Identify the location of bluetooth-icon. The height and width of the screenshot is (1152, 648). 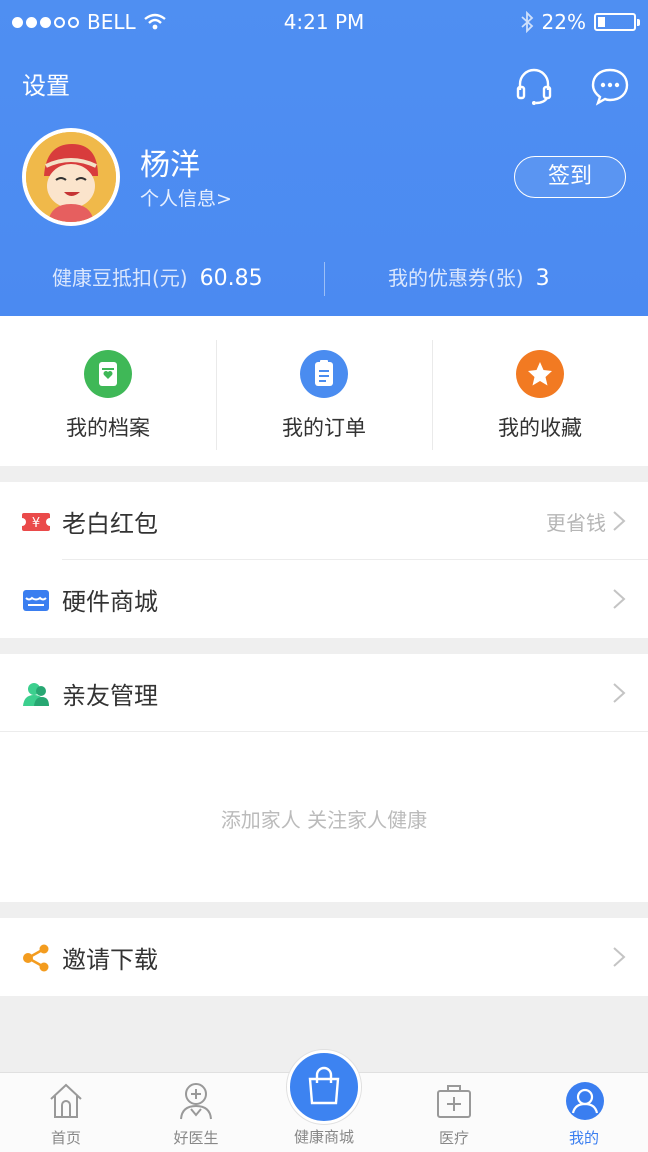
(526, 22).